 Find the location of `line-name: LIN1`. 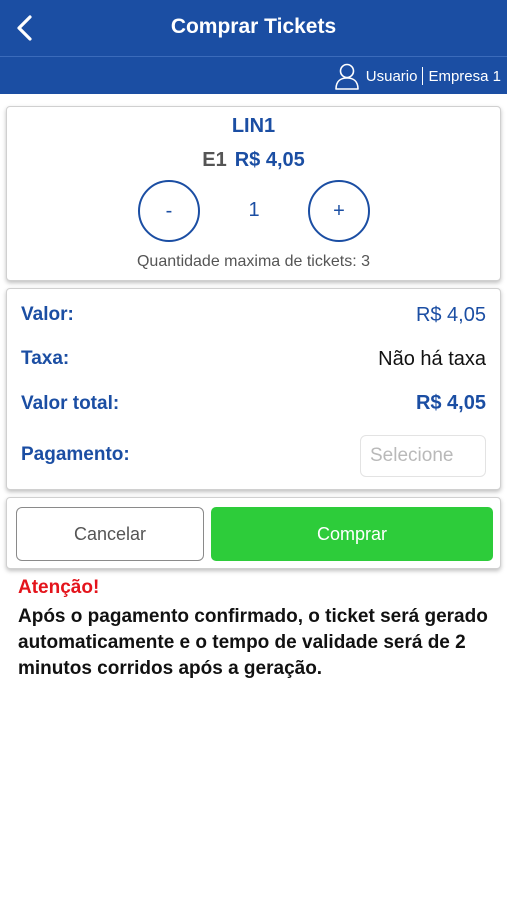

line-name: LIN1 is located at coordinates (253, 126).